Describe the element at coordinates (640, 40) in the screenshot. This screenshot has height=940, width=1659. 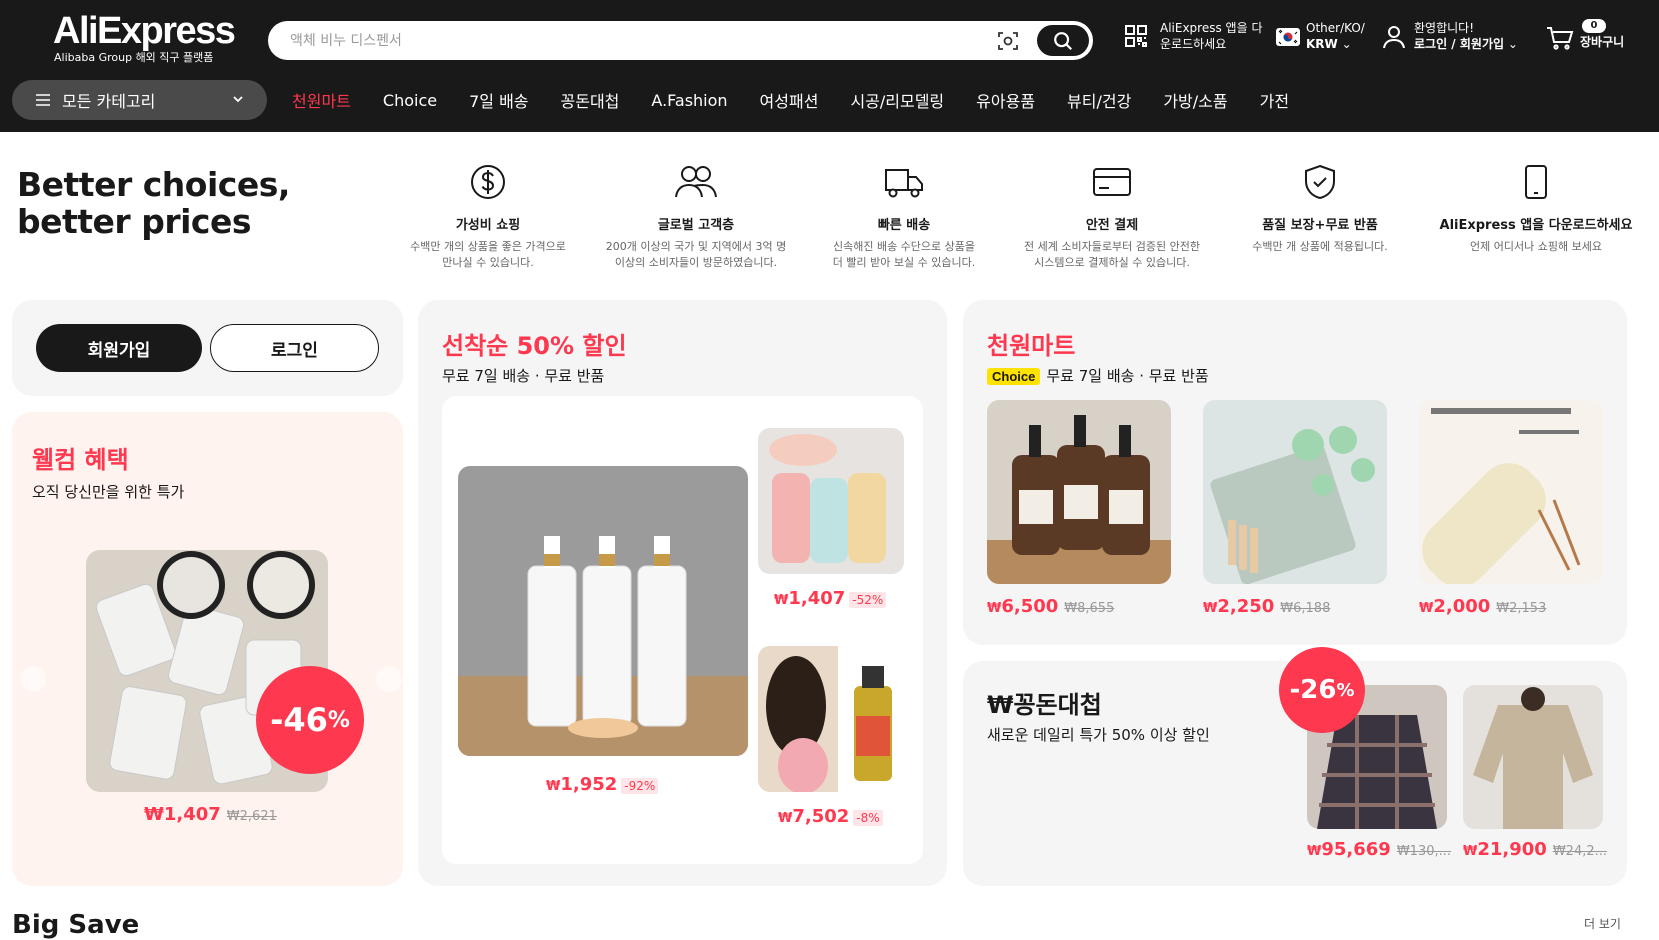
I see `search-input` at that location.